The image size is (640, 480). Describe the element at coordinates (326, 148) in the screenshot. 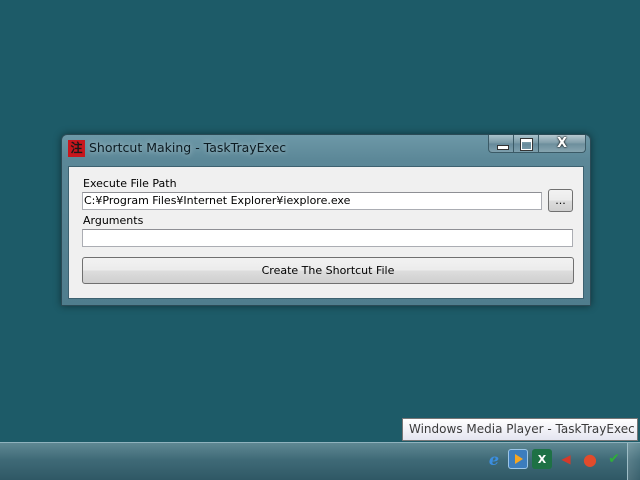

I see `title-bar: 注 Shortcut Making - TaskTrayExec X` at that location.